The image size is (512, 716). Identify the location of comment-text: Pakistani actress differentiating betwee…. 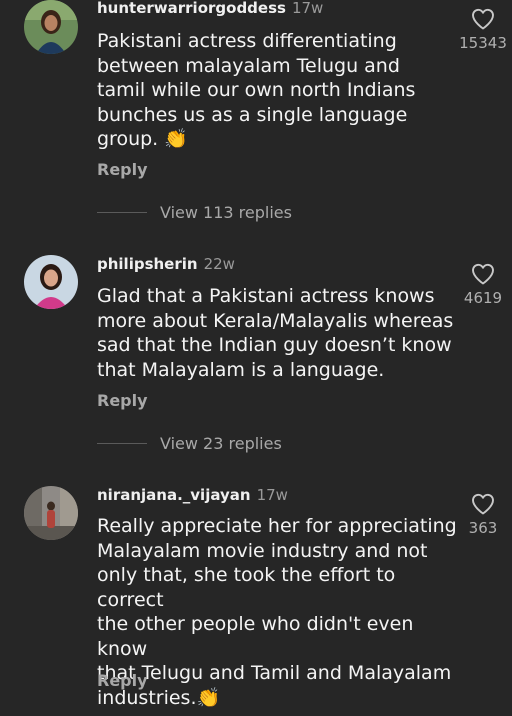
(256, 90).